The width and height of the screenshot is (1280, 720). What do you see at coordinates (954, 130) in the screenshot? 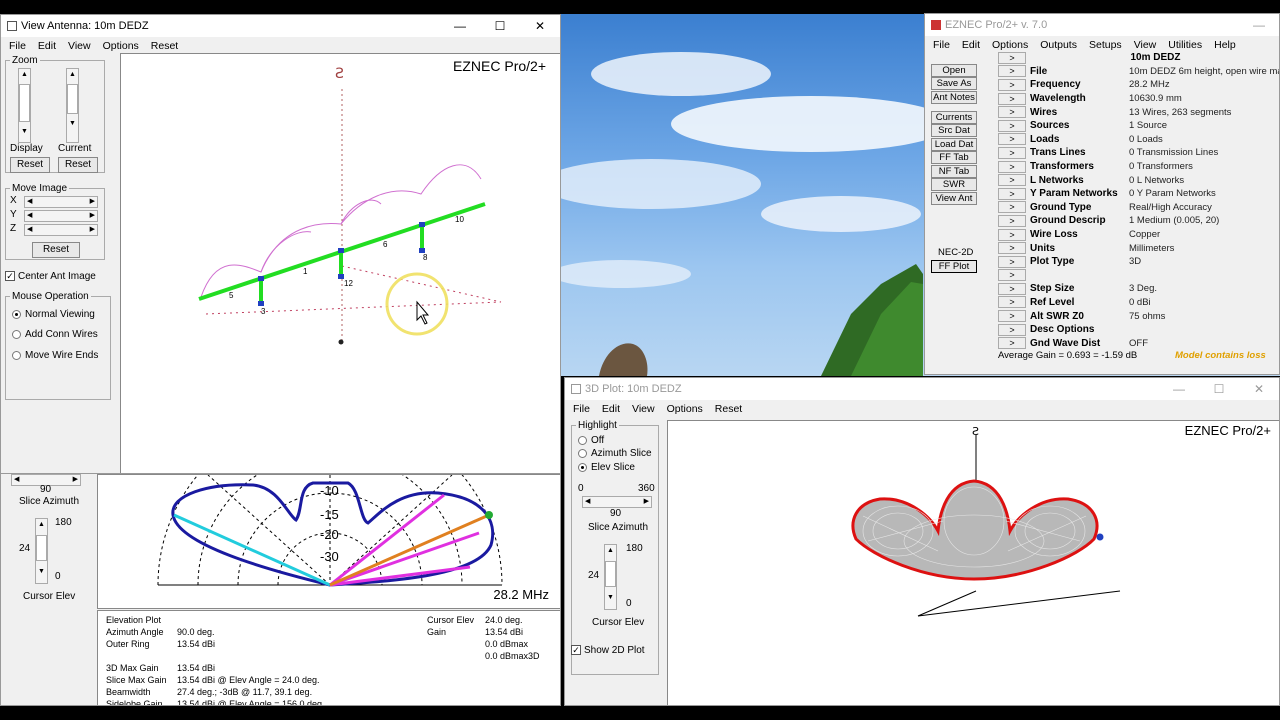
I see `eznec-src-dat-button: Src Dat` at bounding box center [954, 130].